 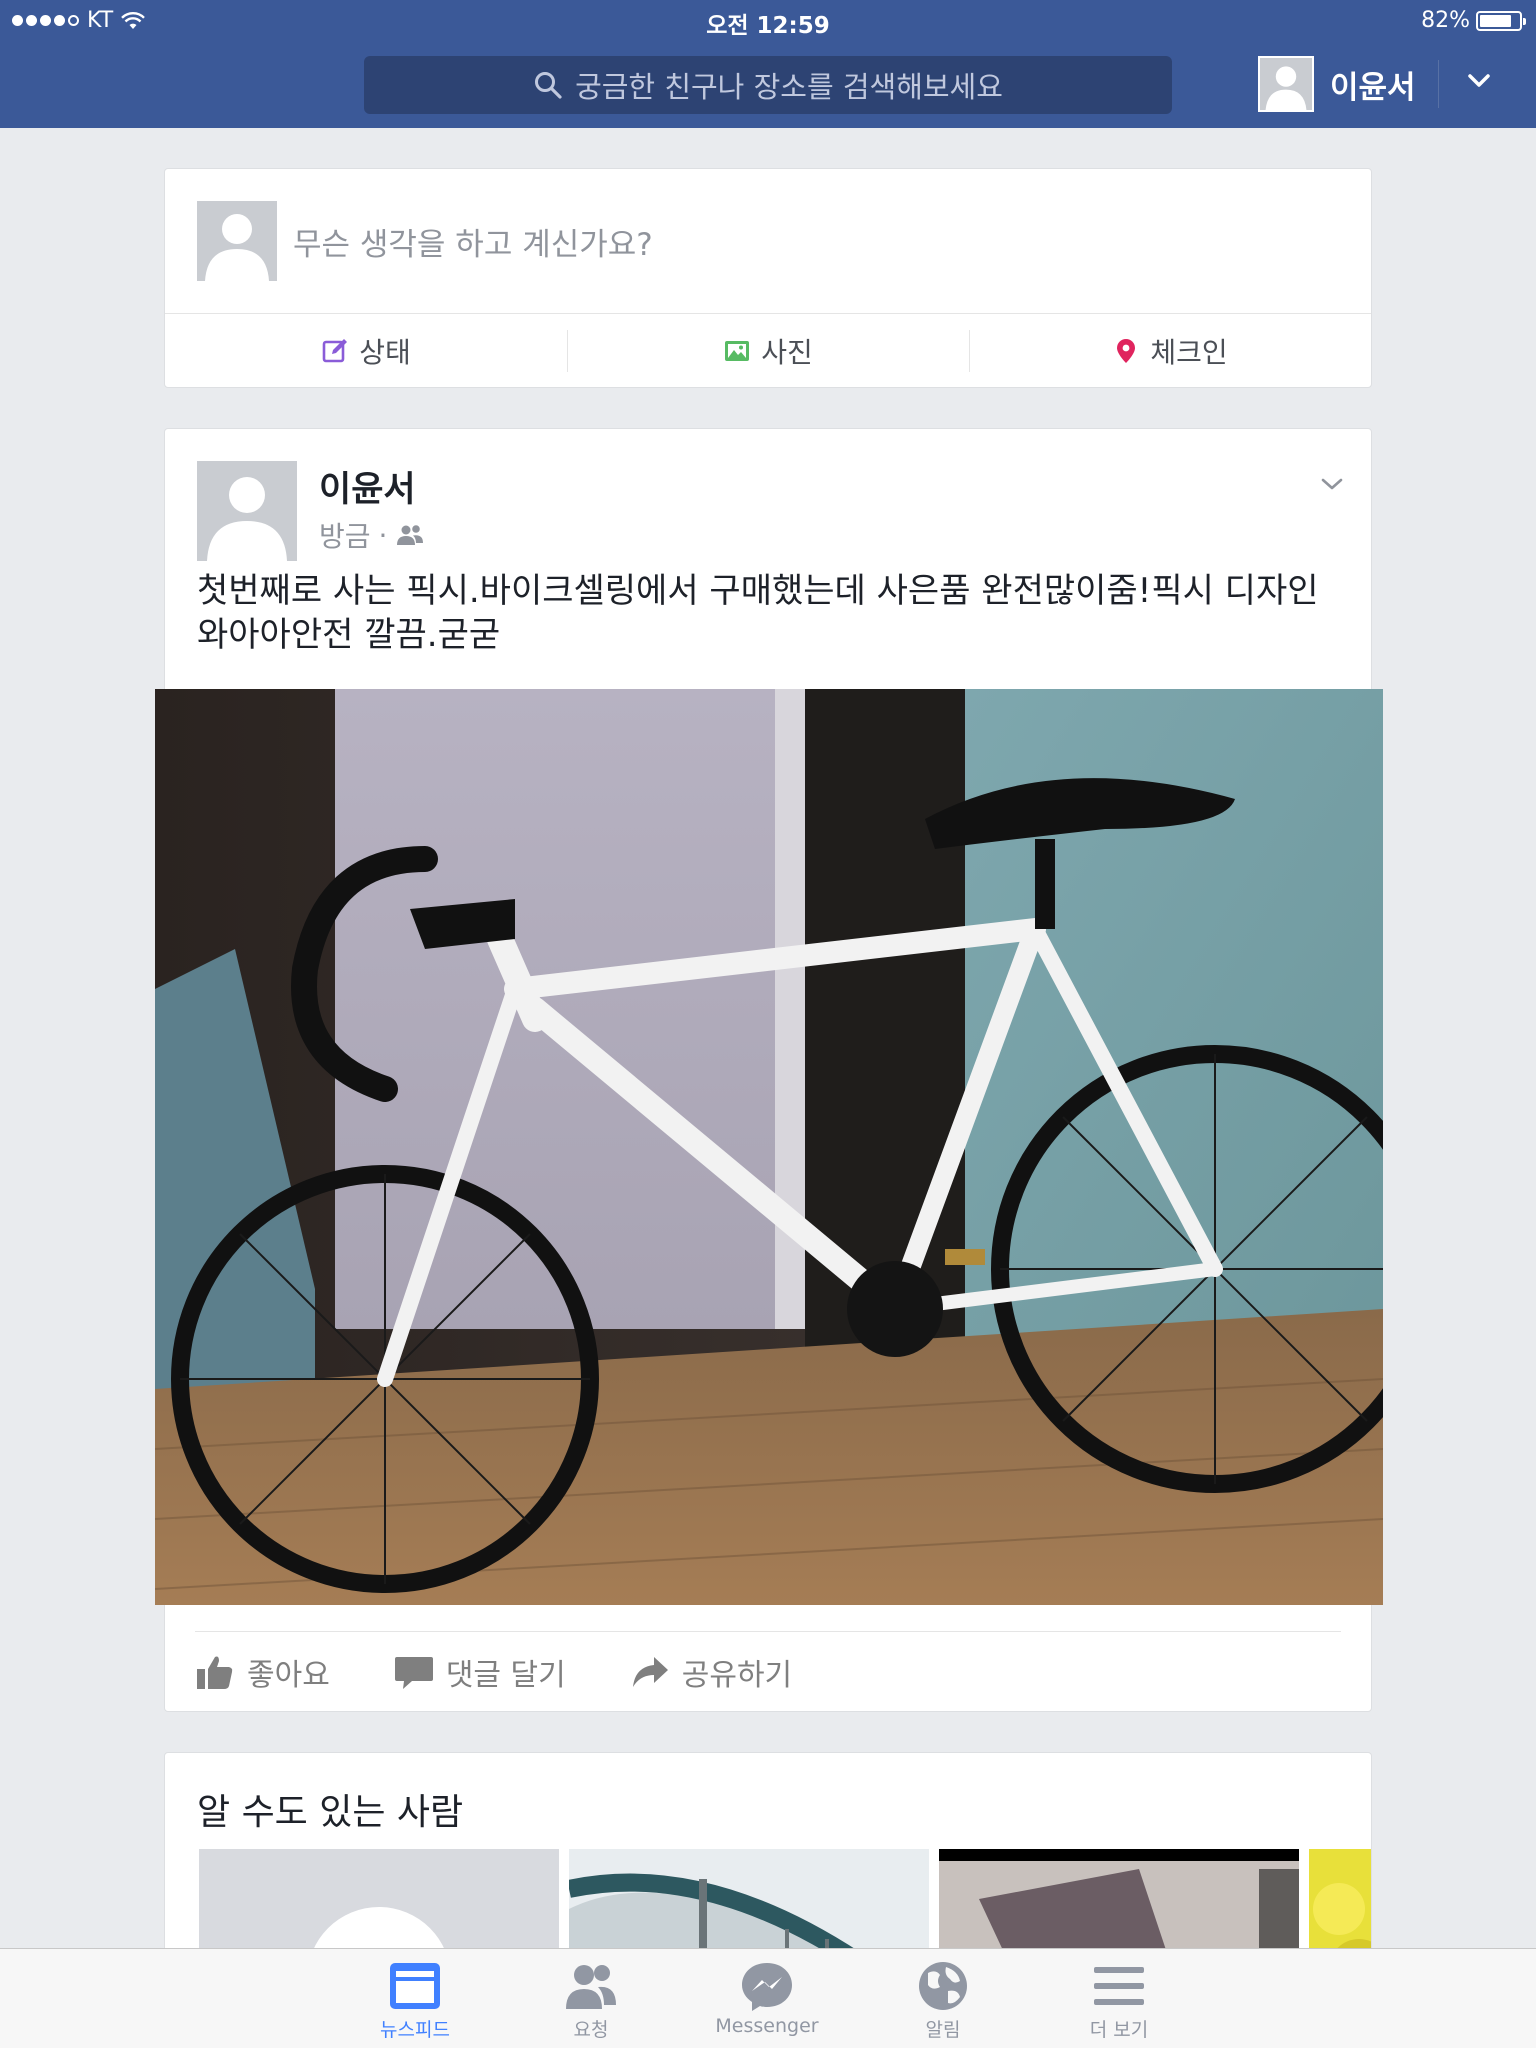 What do you see at coordinates (767, 2026) in the screenshot?
I see `tab-messenger-label: Messenger` at bounding box center [767, 2026].